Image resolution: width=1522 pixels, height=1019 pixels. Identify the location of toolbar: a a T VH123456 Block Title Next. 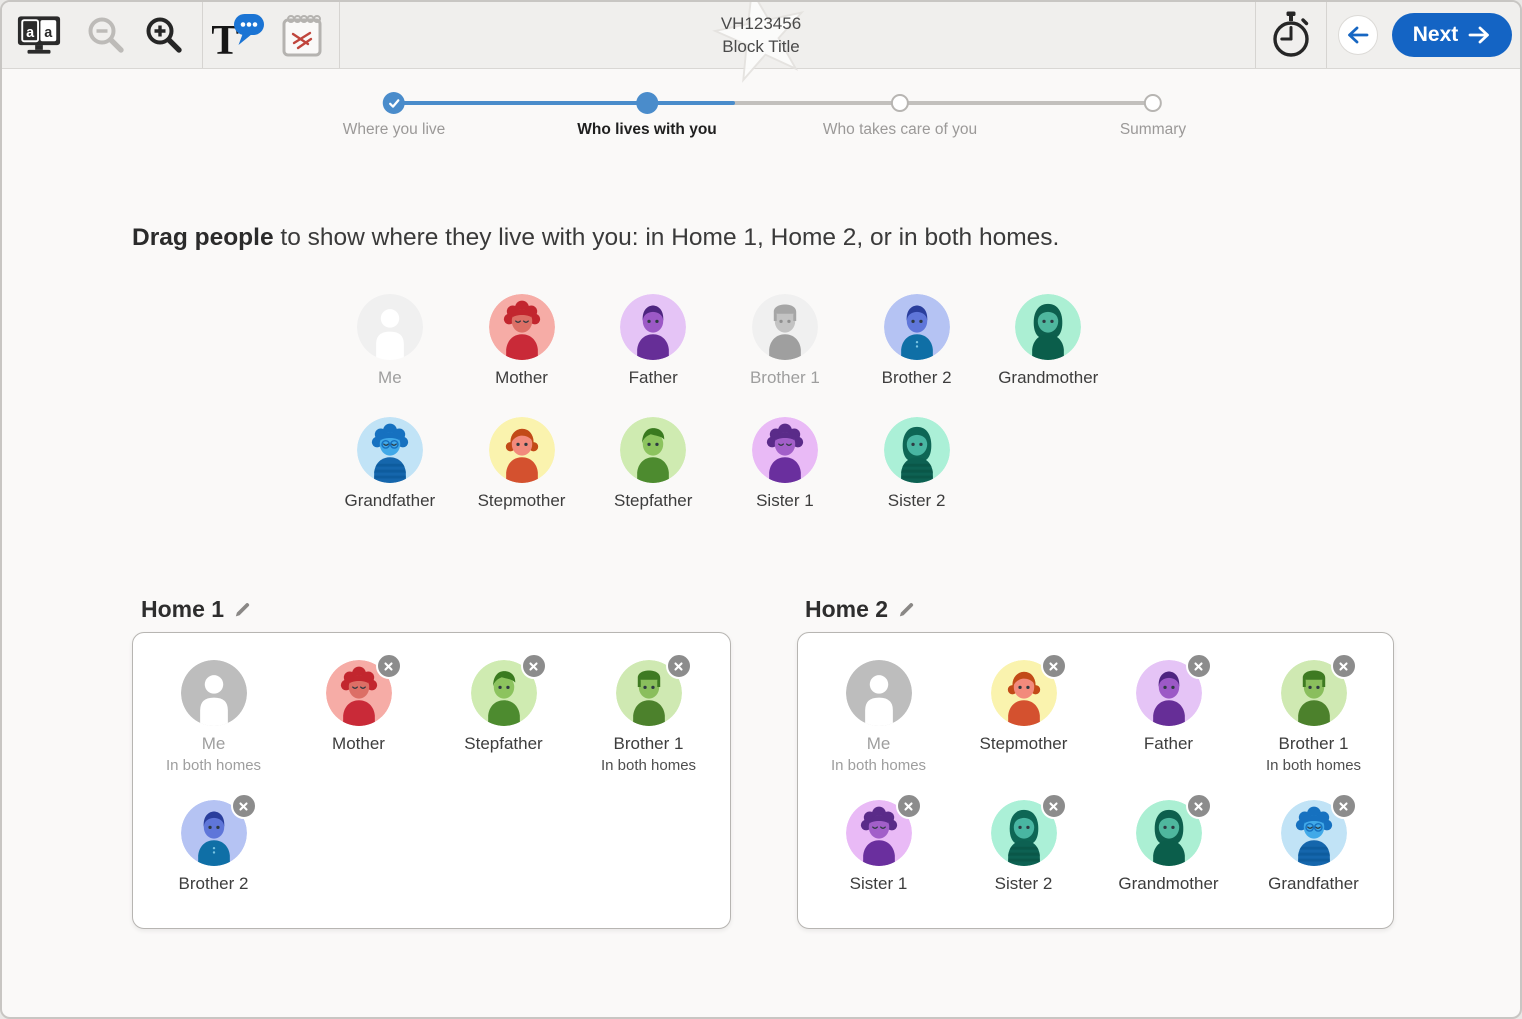
(761, 42).